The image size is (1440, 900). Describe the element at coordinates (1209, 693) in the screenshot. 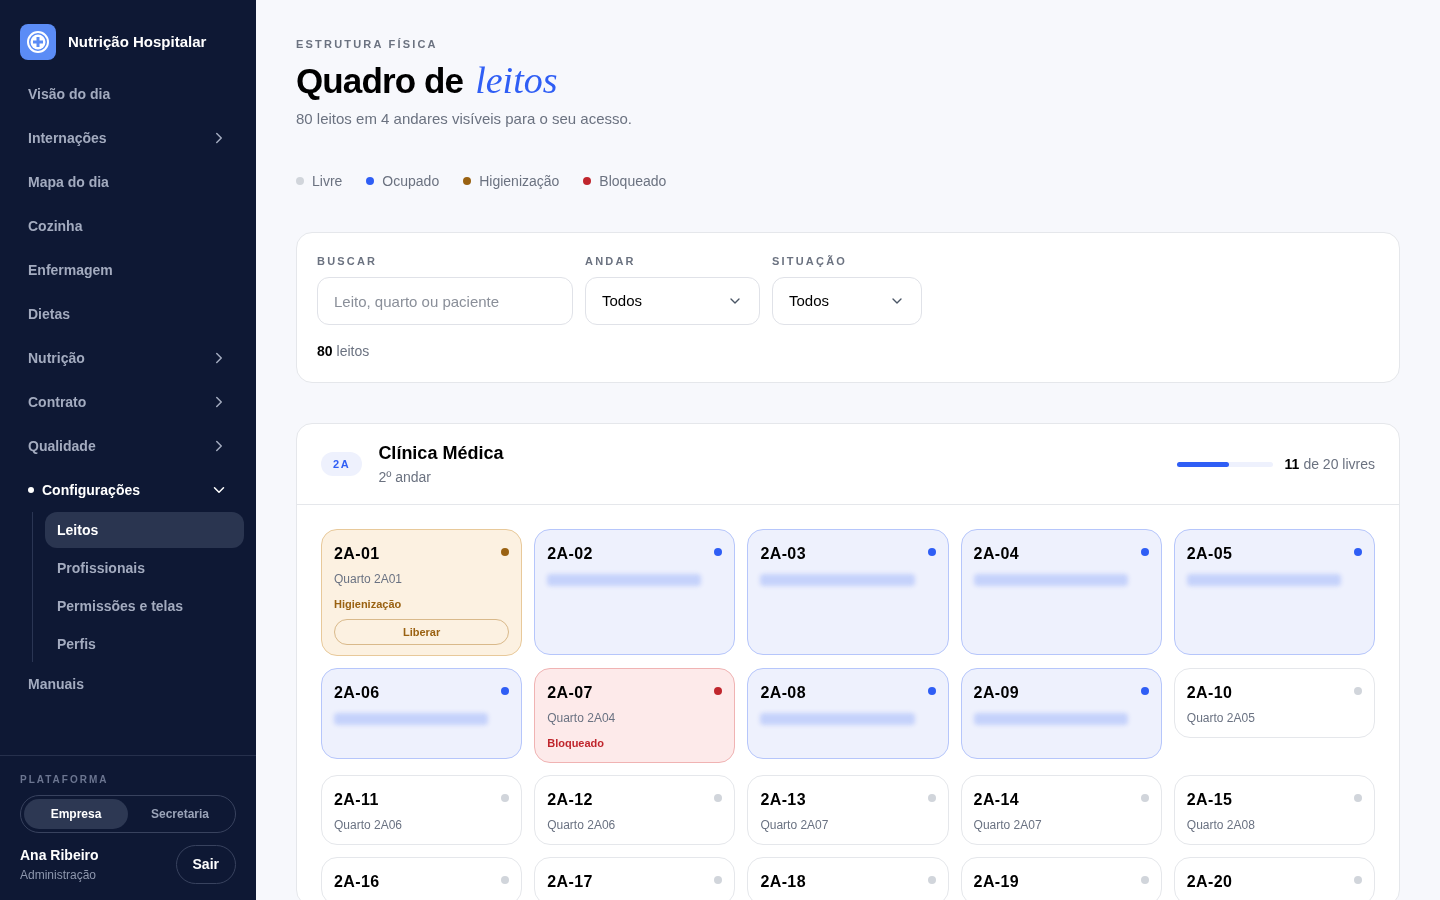

I see `bed-code: 2A-10` at that location.